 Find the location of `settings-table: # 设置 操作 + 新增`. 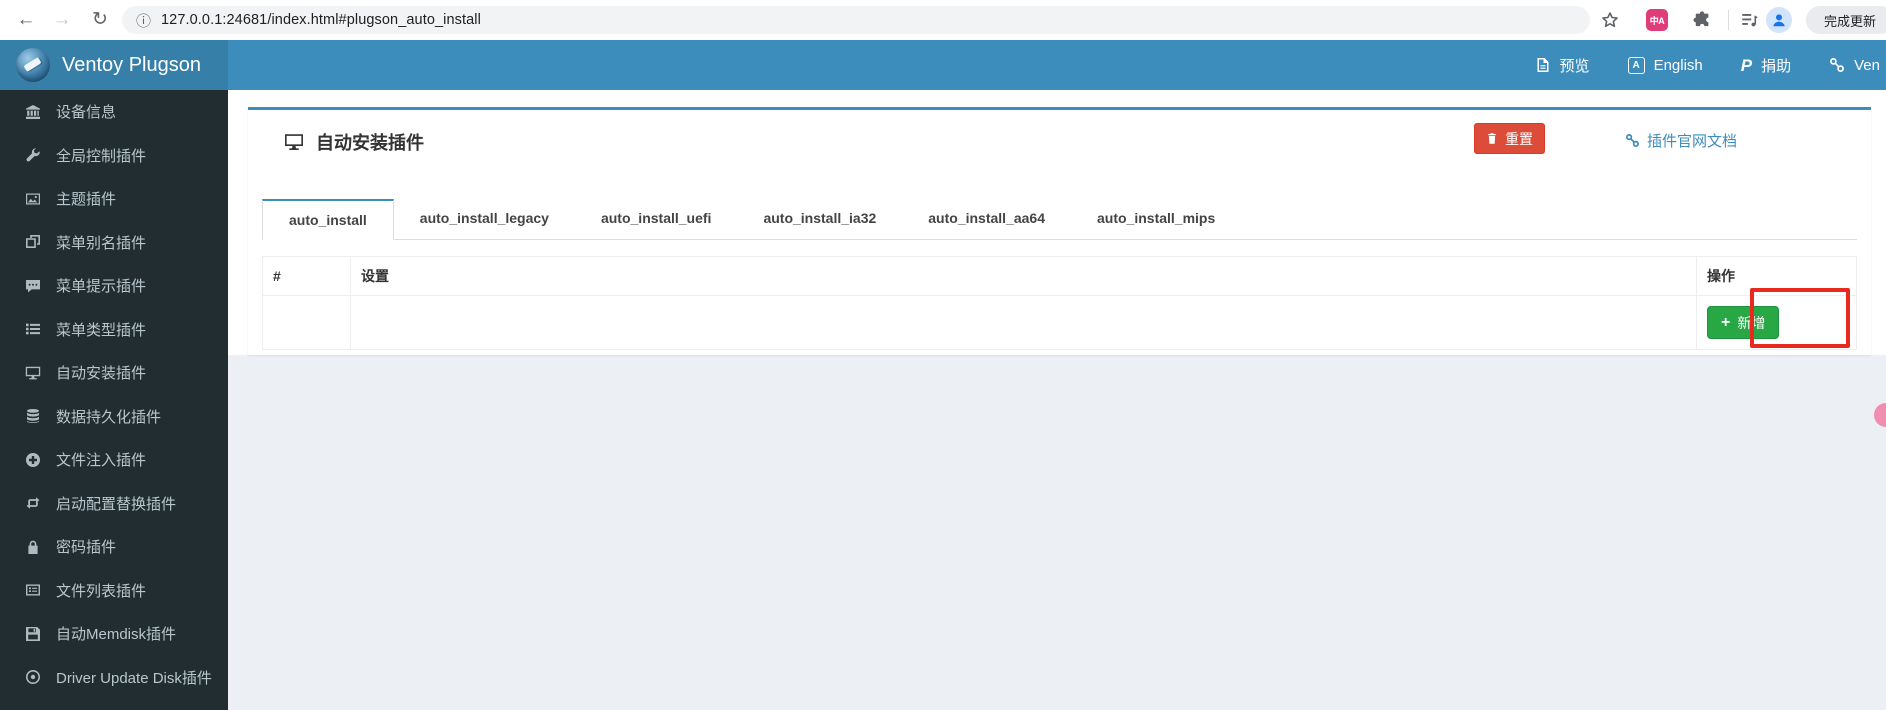

settings-table: # 设置 操作 + 新增 is located at coordinates (1059, 303).